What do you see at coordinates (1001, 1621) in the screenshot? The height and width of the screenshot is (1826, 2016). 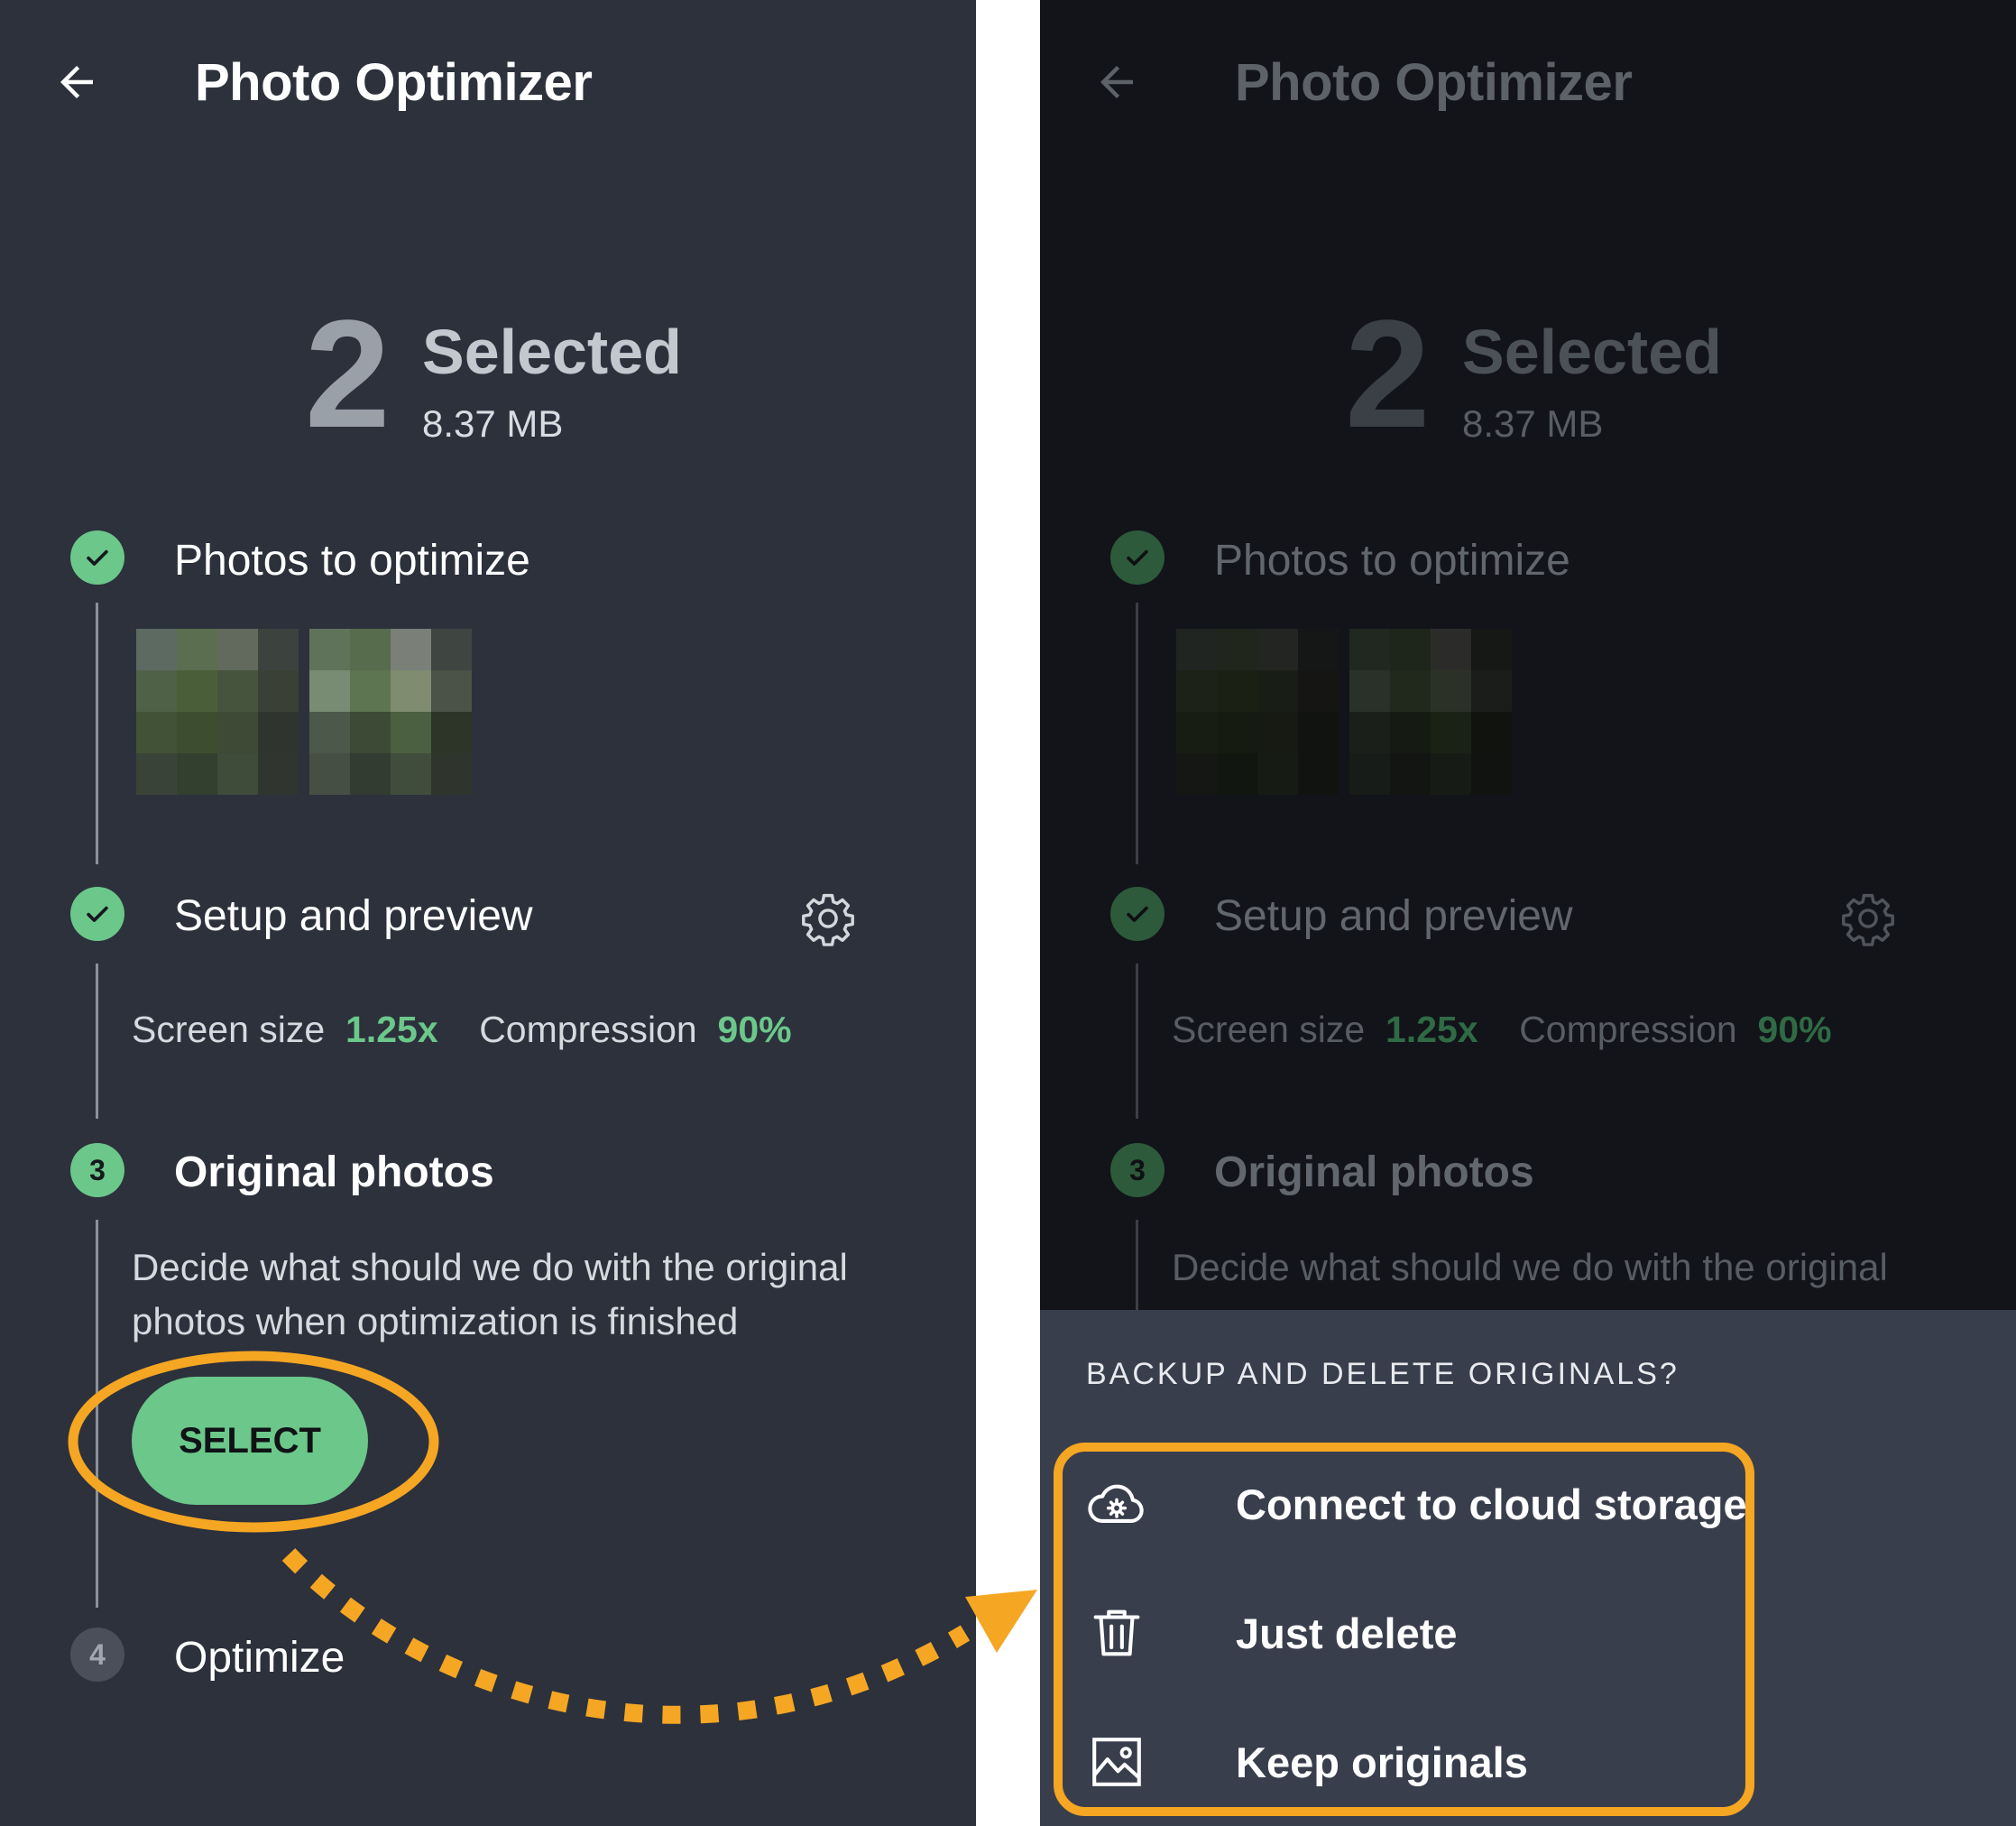 I see `arrow-head` at bounding box center [1001, 1621].